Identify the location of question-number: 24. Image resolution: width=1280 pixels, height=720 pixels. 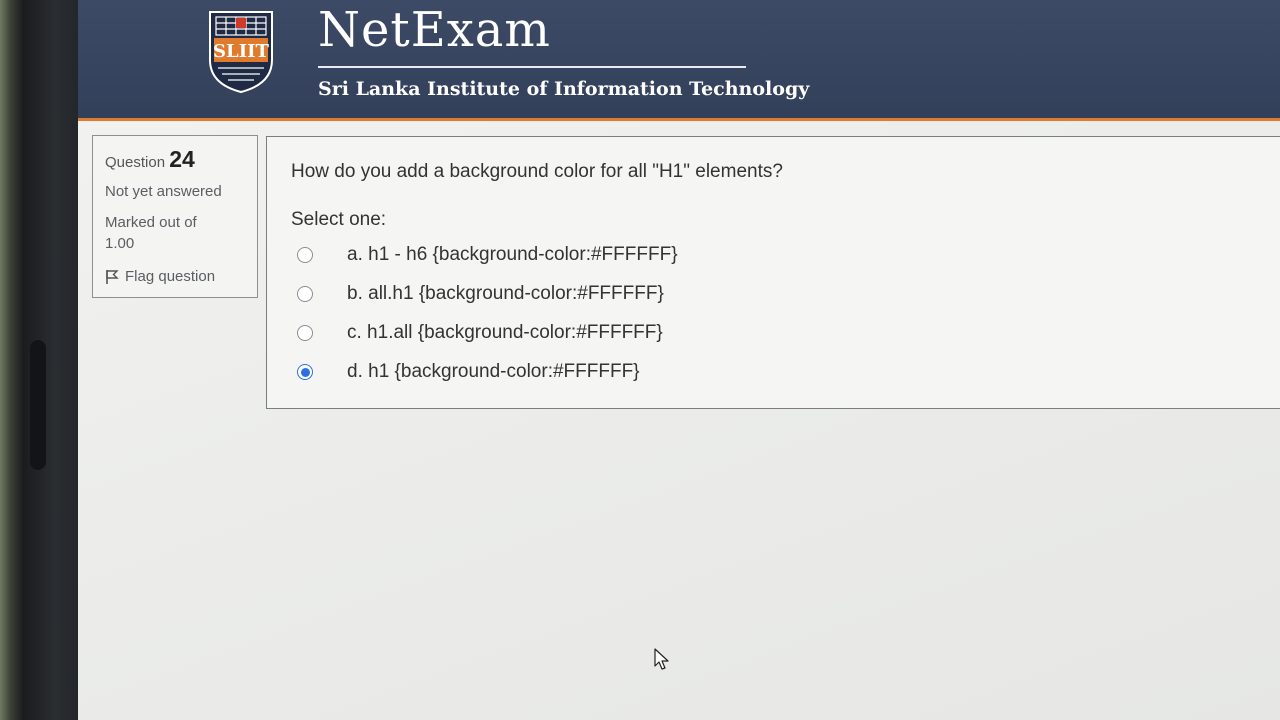
(182, 159).